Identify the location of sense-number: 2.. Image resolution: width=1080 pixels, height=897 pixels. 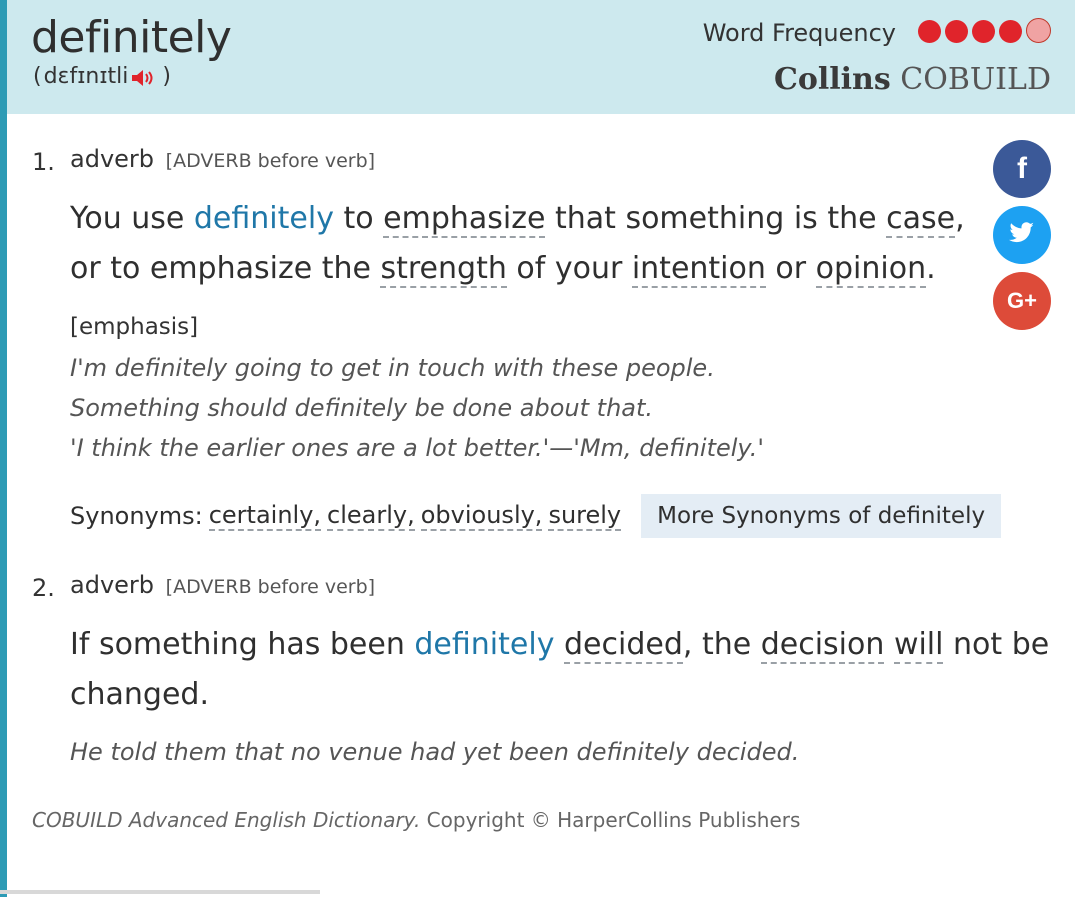
(43, 588).